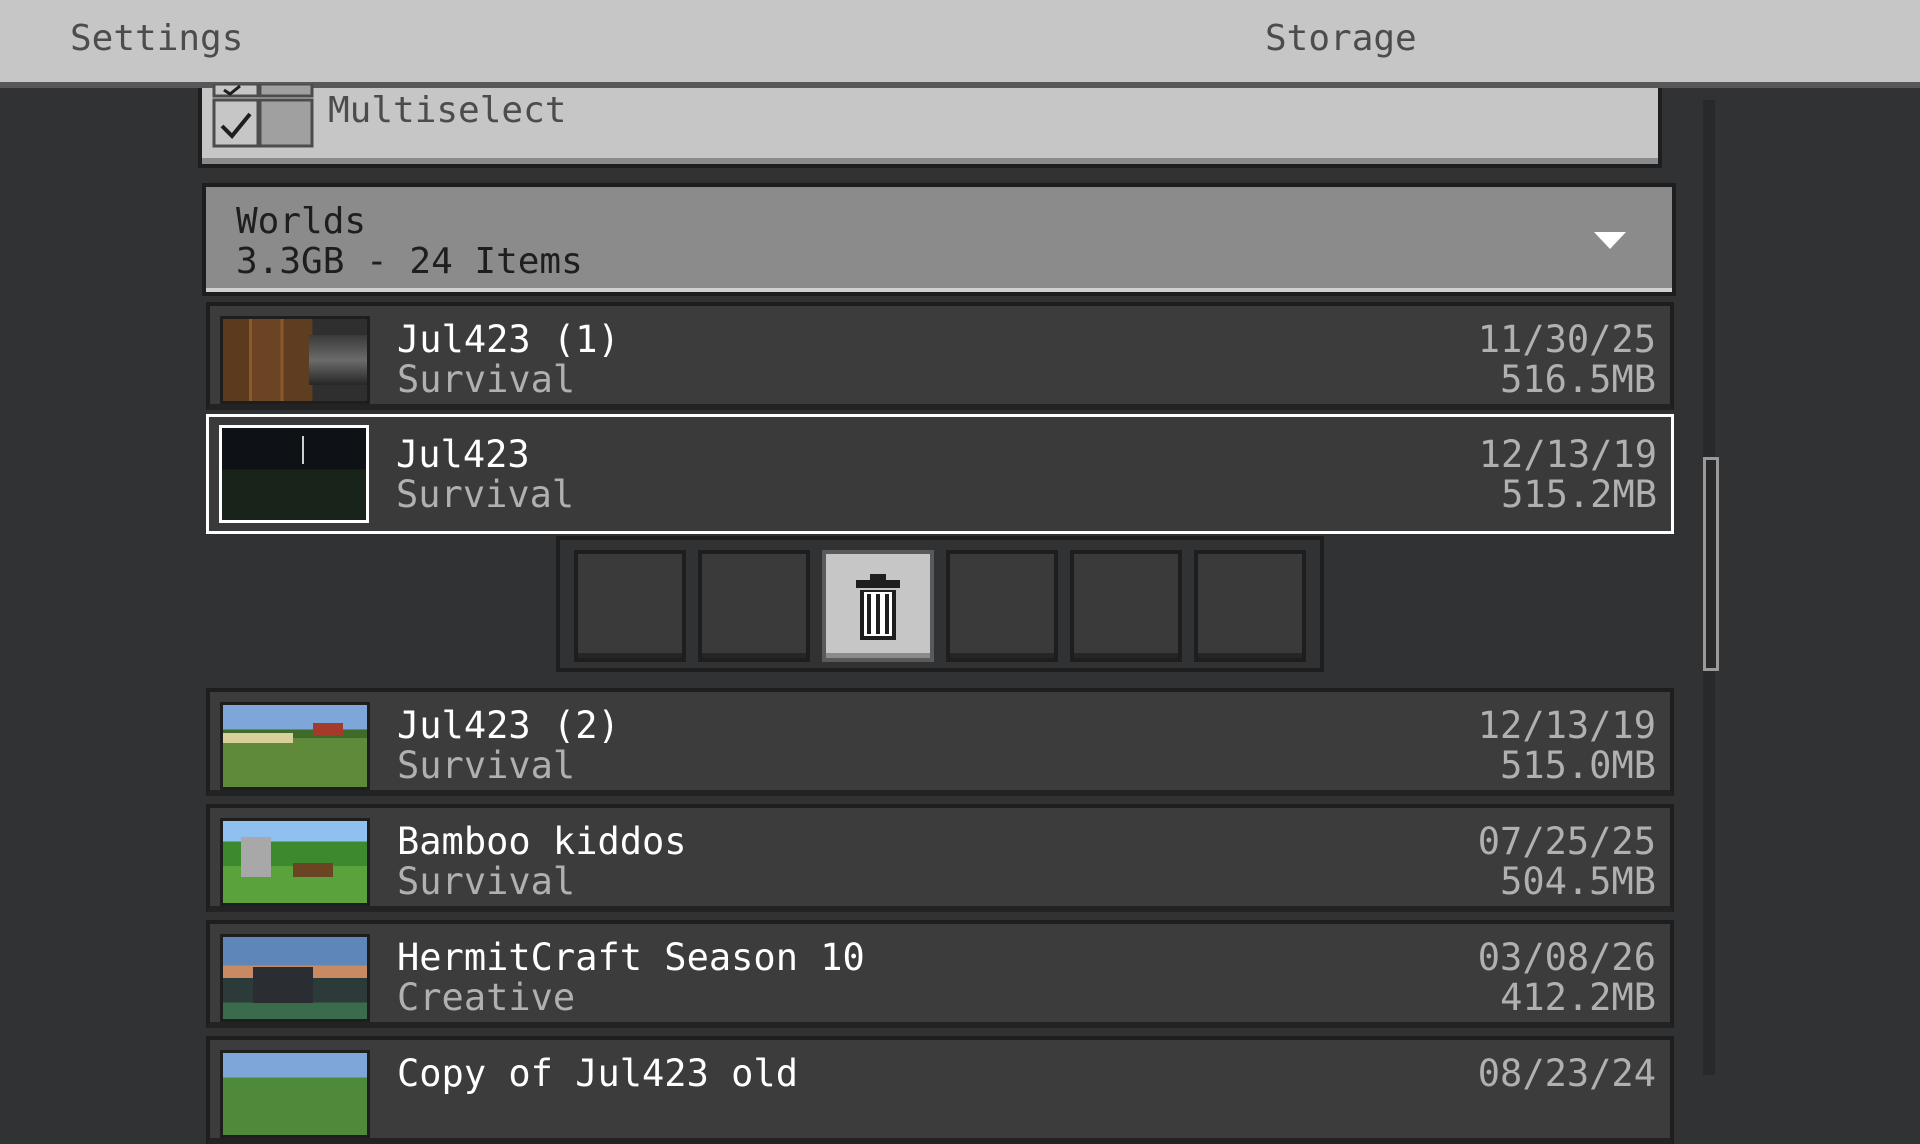 The image size is (1920, 1144). Describe the element at coordinates (1566, 957) in the screenshot. I see `world-date: 03/08/26` at that location.